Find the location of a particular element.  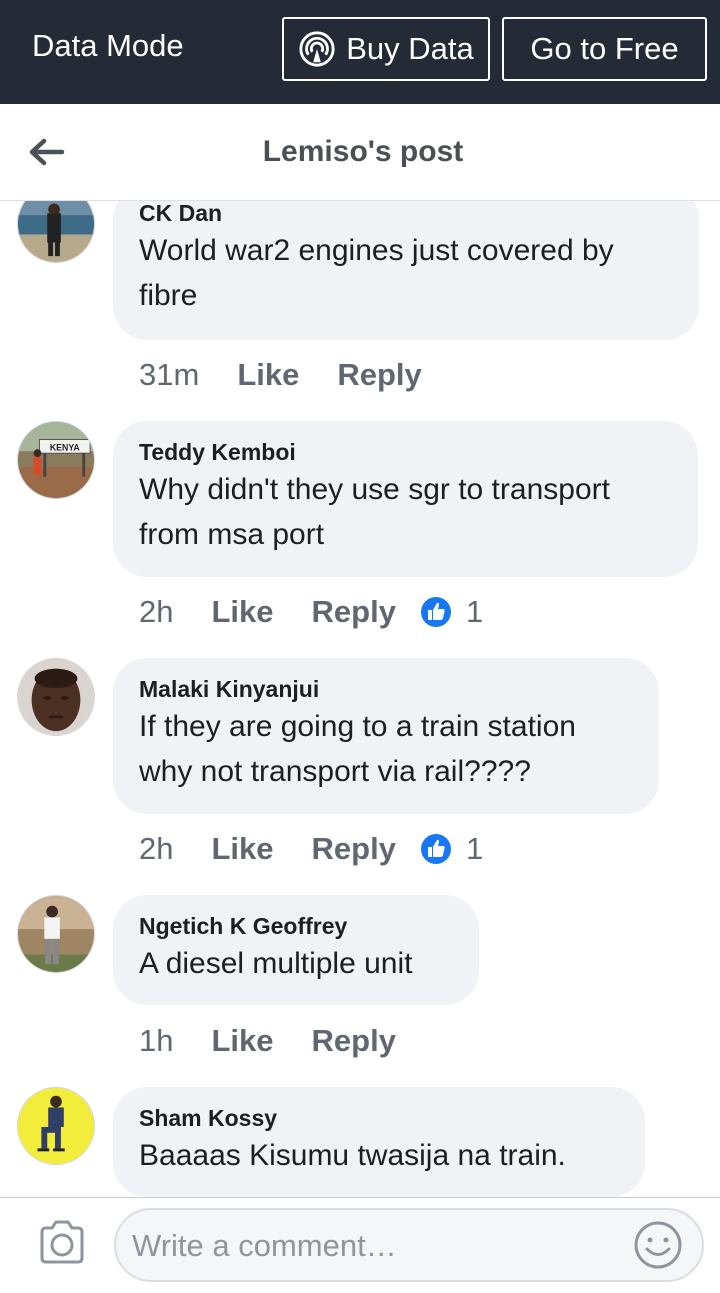

smiley-icon is located at coordinates (658, 1245).